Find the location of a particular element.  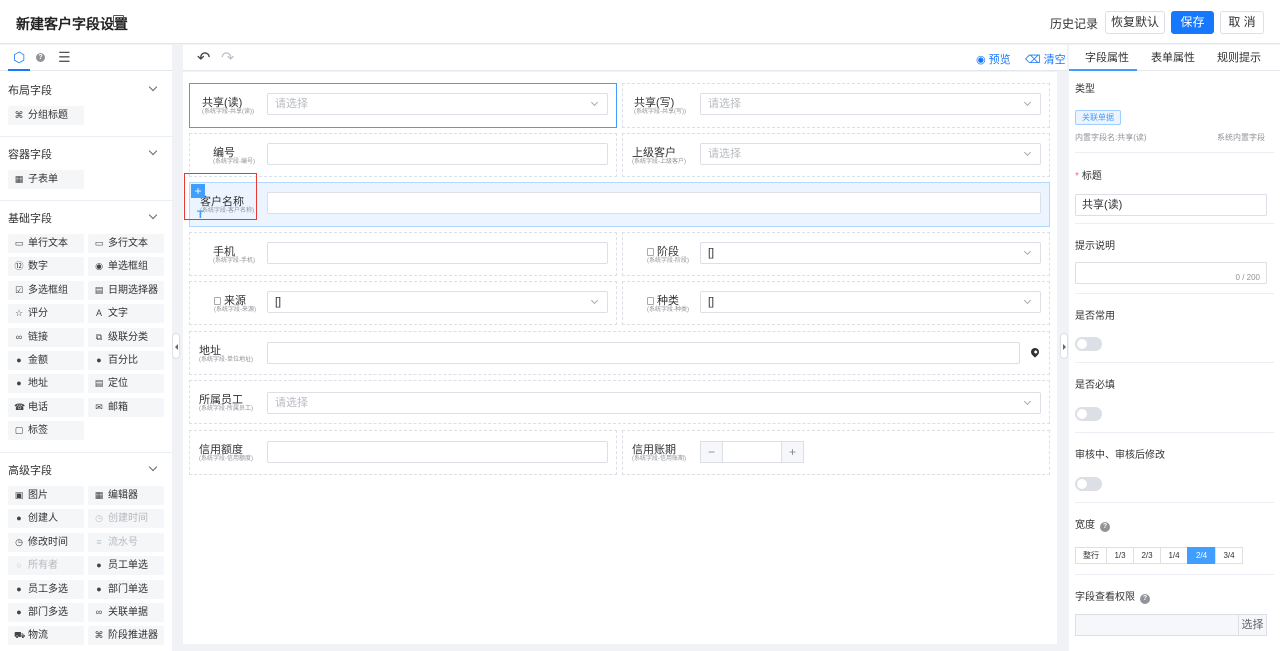

palette-item: ◷ 修改时间 is located at coordinates (46, 542).